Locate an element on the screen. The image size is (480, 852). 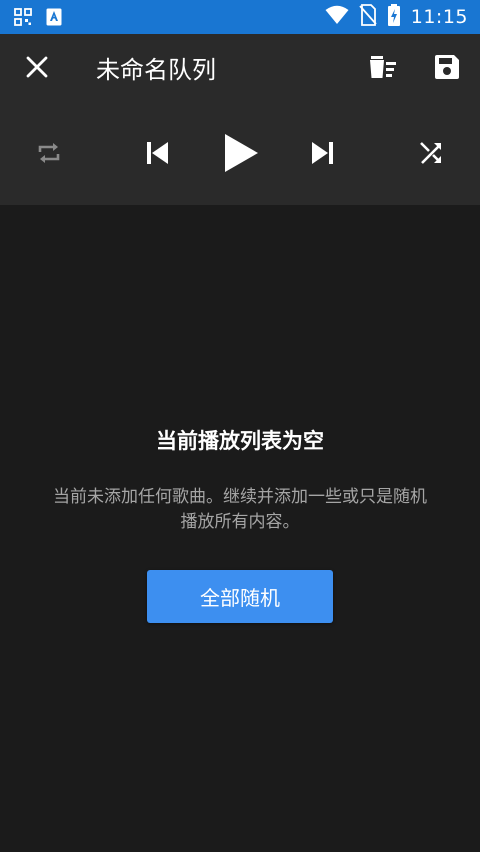
clear-queue-icon is located at coordinates (383, 69).